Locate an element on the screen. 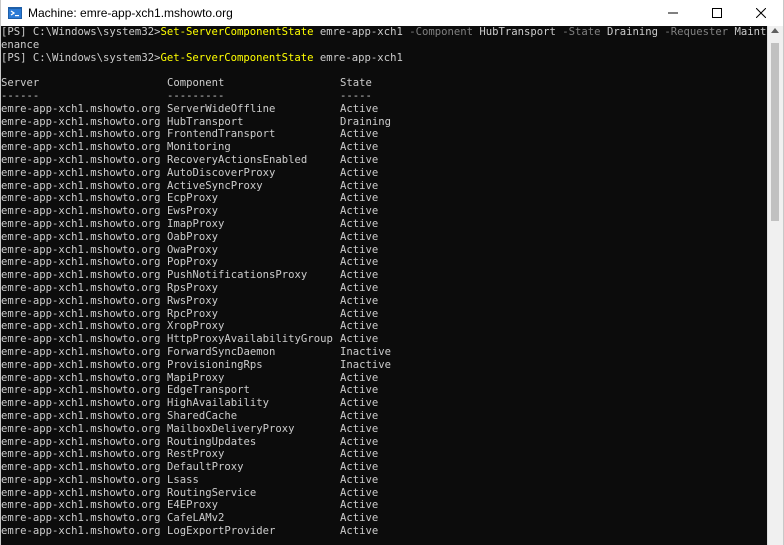 The height and width of the screenshot is (545, 784). prompt: [PS] C:\Windows\system32> is located at coordinates (81, 32).